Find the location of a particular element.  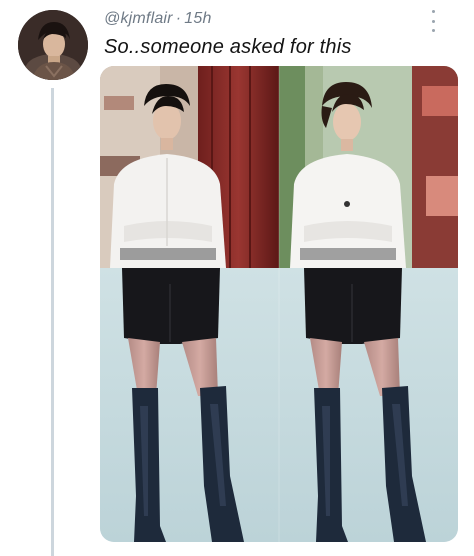

user-handle: @kjmflair is located at coordinates (138, 18).